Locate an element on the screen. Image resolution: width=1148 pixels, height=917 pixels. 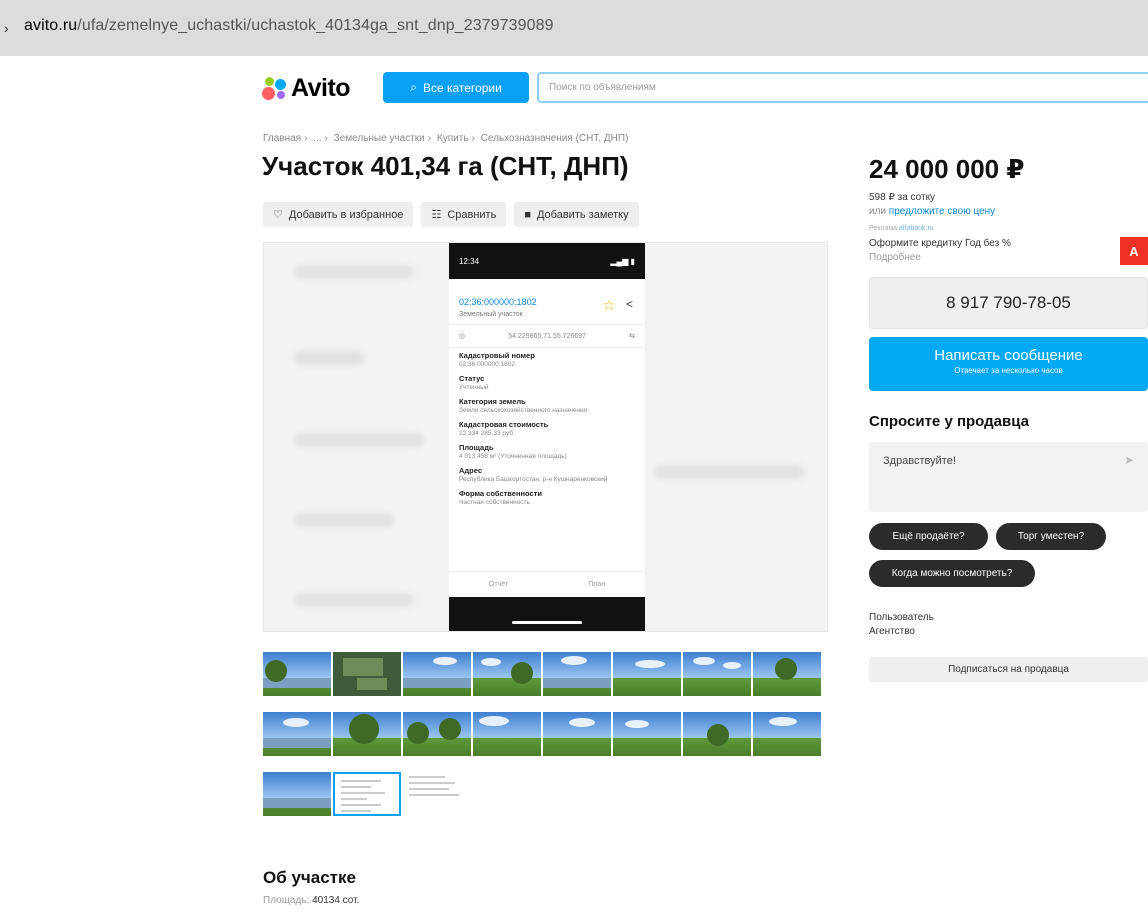
add-to-favorites-button: ♡ Добавить в избранное is located at coordinates (338, 214).